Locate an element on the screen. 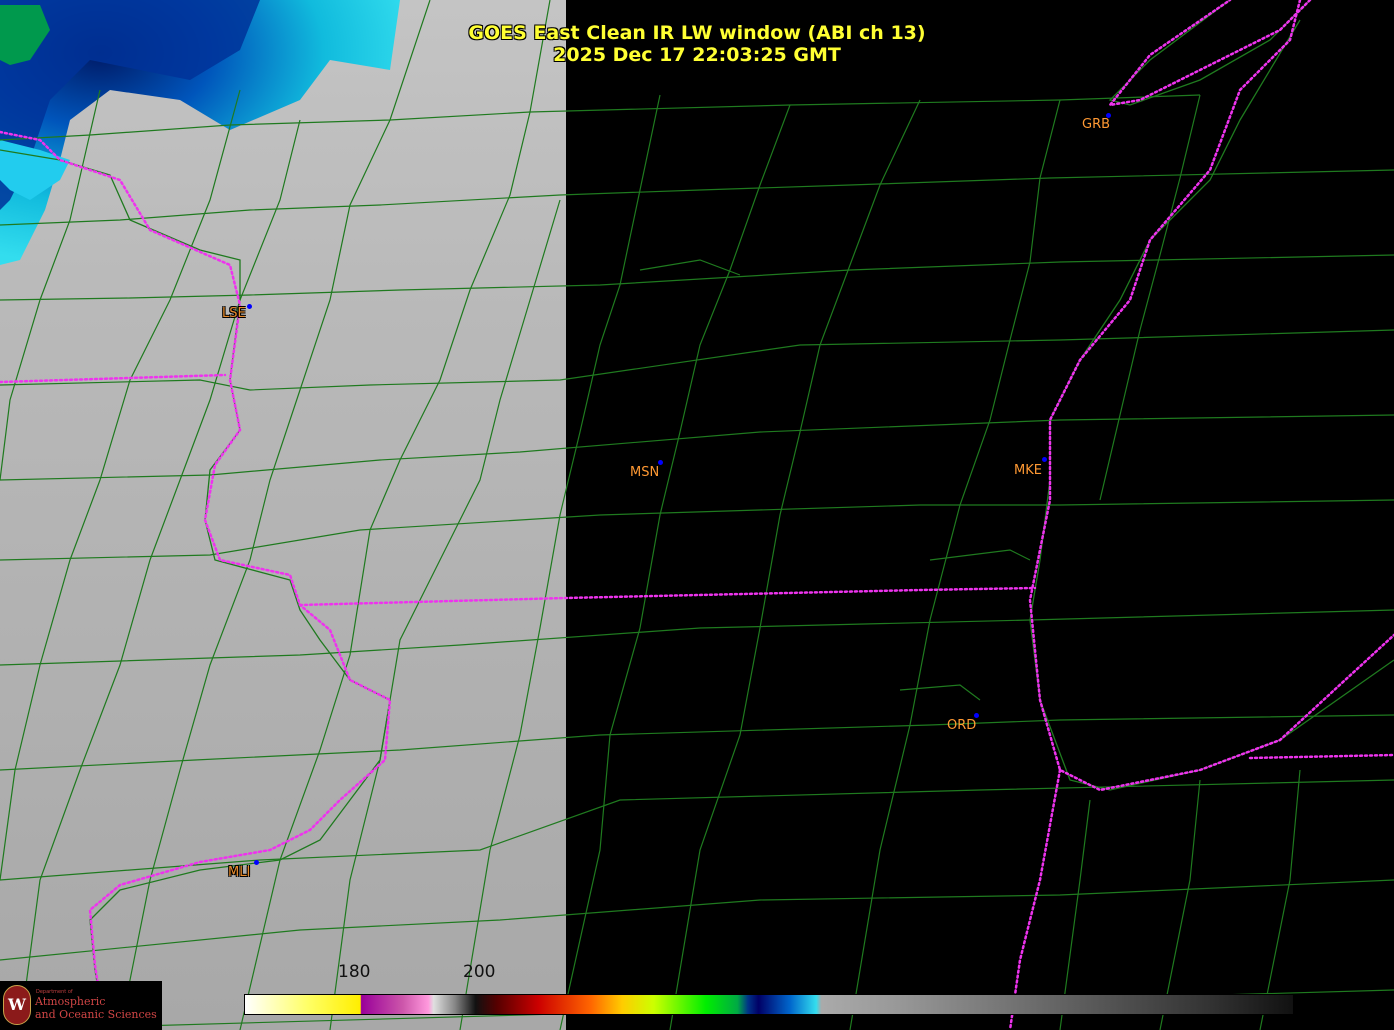 Image resolution: width=1394 pixels, height=1030 pixels. temperature-colorbar is located at coordinates (769, 1004).